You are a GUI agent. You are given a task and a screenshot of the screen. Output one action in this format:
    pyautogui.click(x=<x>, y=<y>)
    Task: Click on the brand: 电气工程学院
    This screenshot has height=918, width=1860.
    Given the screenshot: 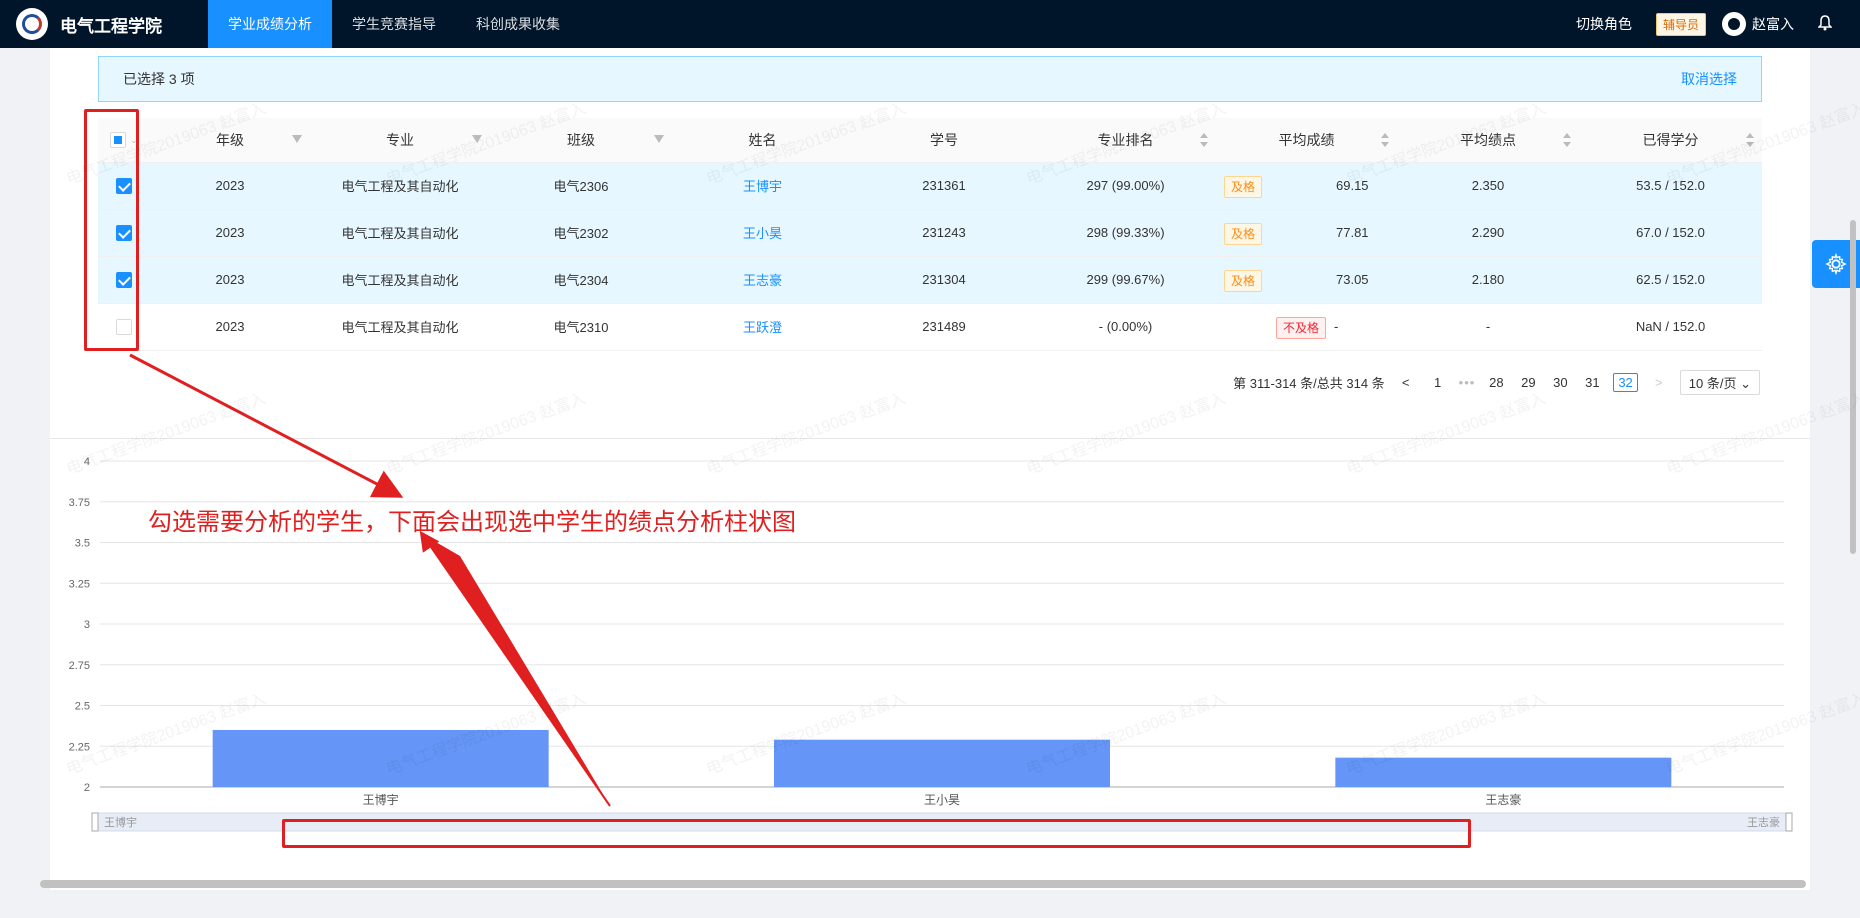 What is the action you would take?
    pyautogui.click(x=104, y=24)
    